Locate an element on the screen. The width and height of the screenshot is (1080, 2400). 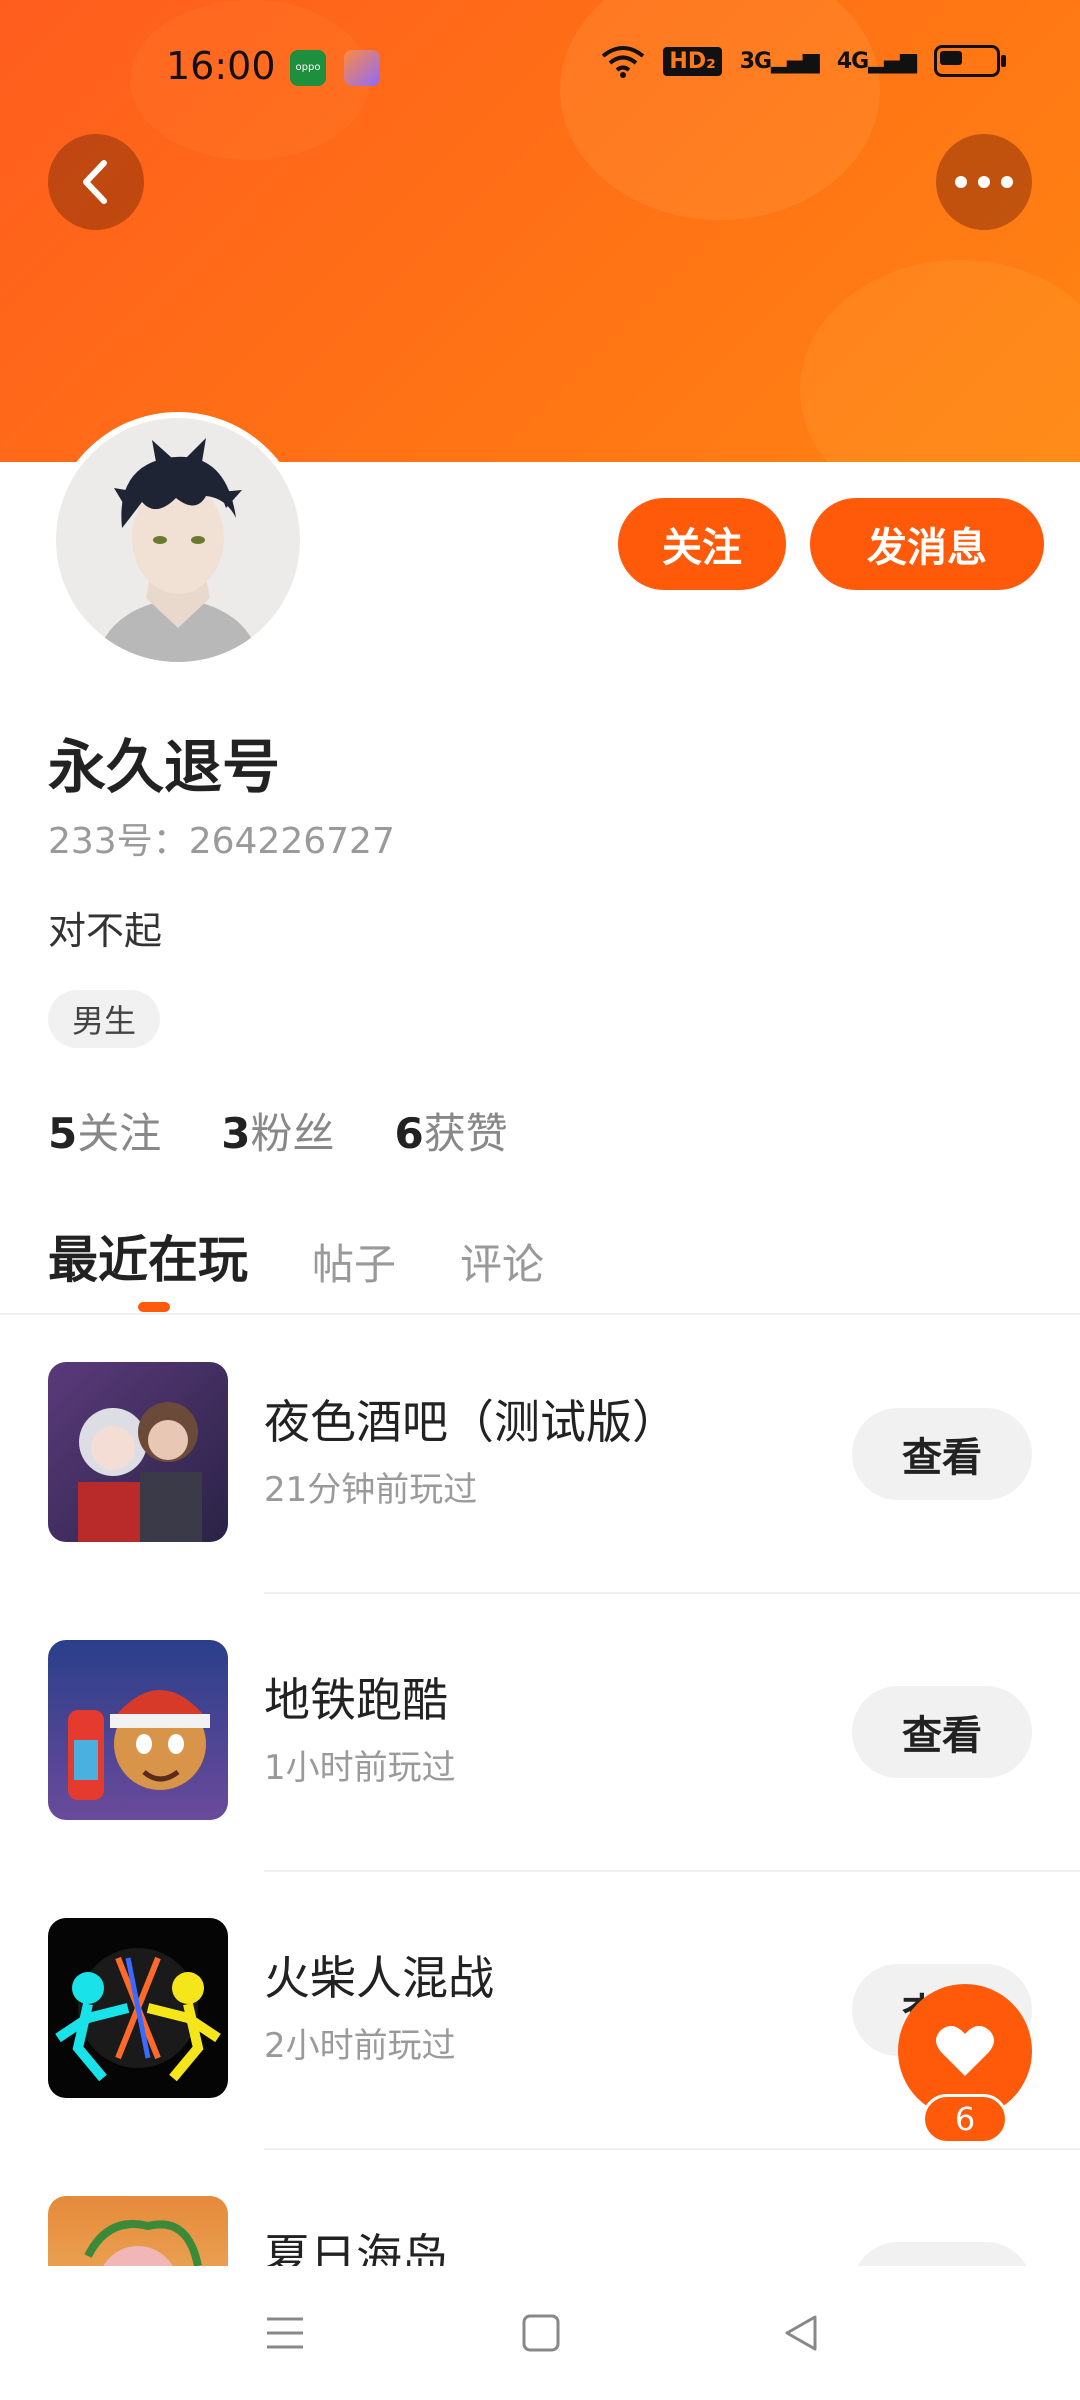
profile-uid: 233号：264226727 is located at coordinates (221, 838).